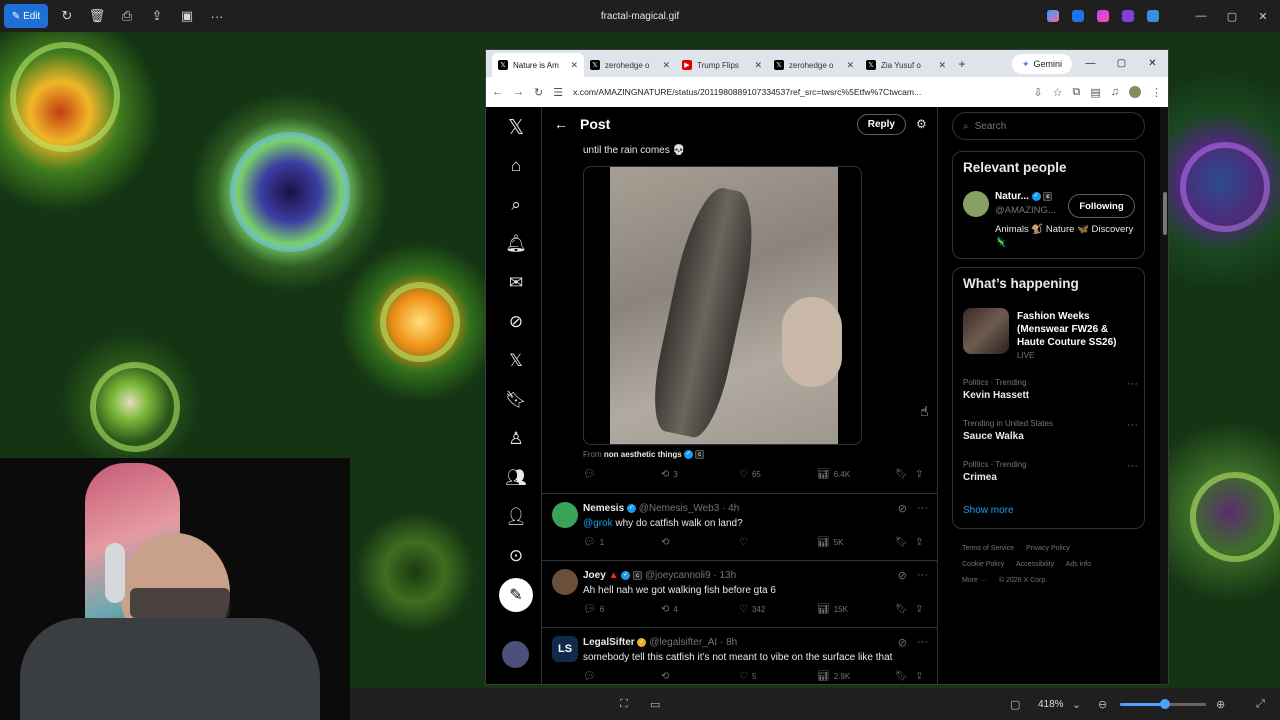 This screenshot has height=720, width=1280. What do you see at coordinates (856, 542) in the screenshot?
I see `views-action: 📊︎ 5K` at bounding box center [856, 542].